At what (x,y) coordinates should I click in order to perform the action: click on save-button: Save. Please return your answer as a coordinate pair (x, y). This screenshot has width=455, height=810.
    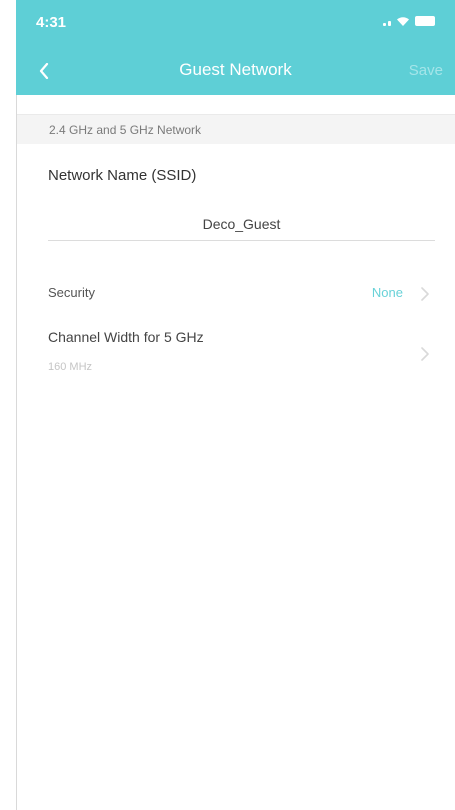
    Looking at the image, I should click on (426, 70).